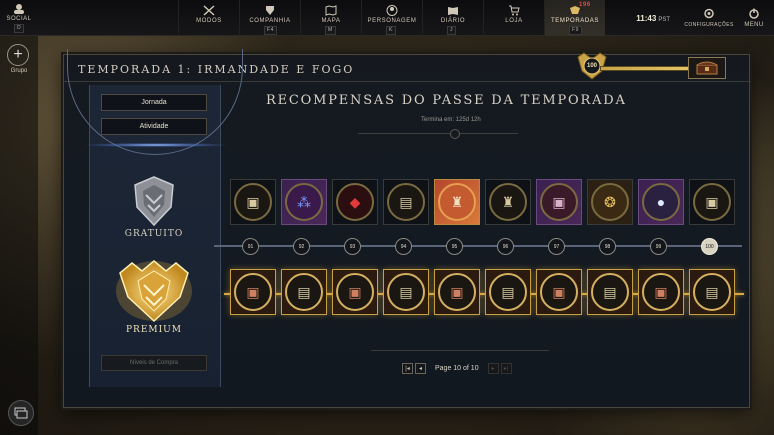 The image size is (774, 435). I want to click on nav-label: COMPANHIA, so click(270, 21).